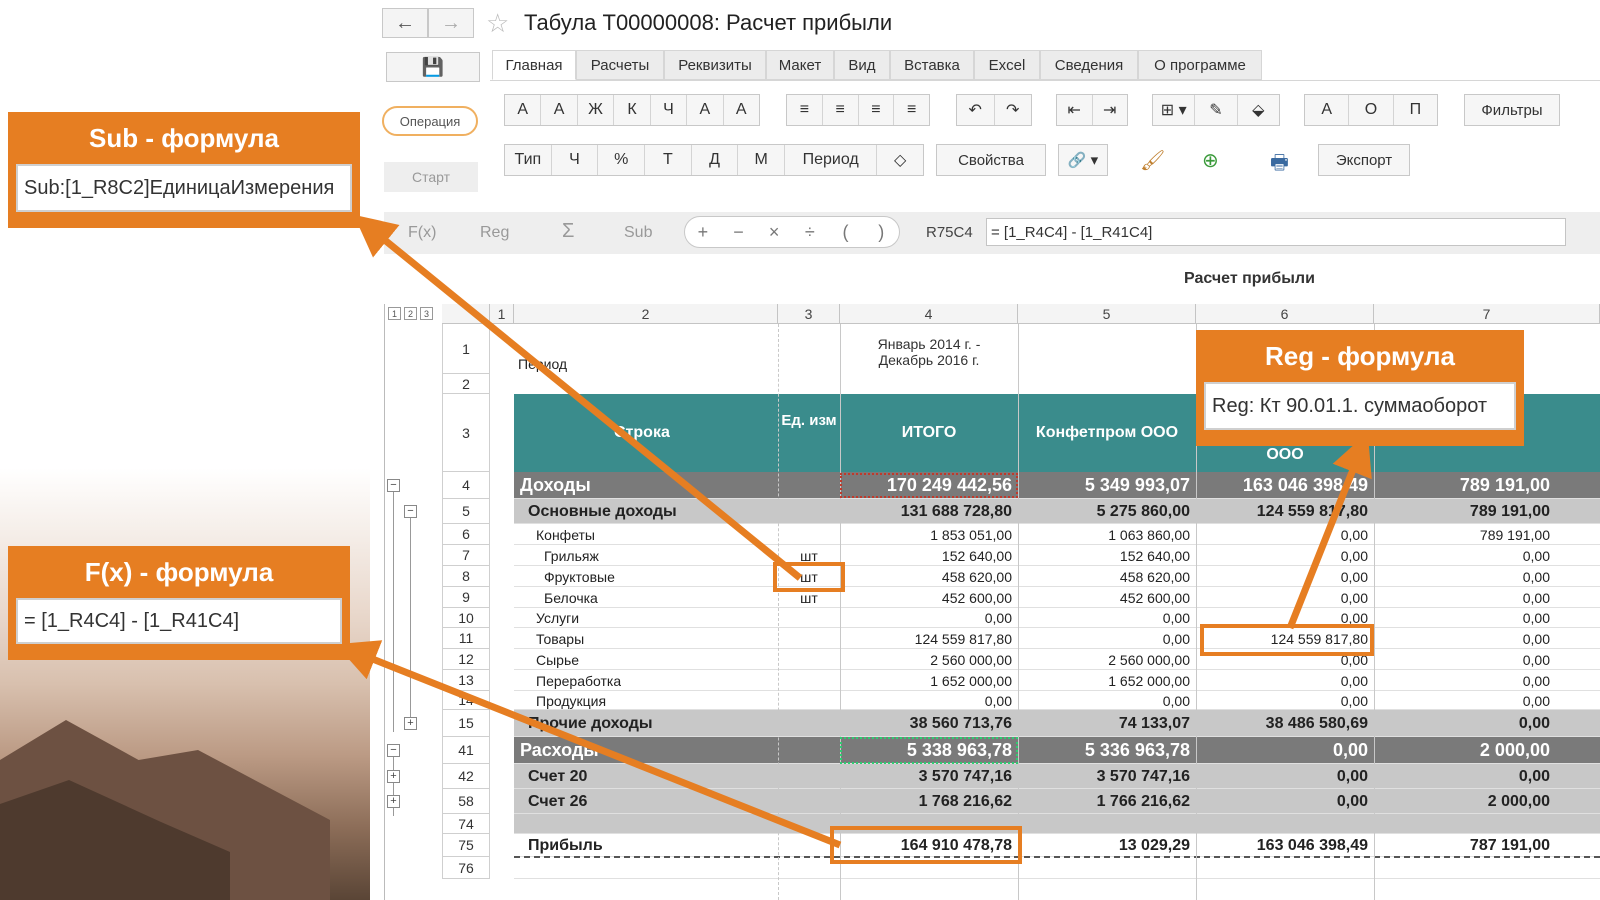 This screenshot has height=900, width=1600. Describe the element at coordinates (179, 621) in the screenshot. I see `callout-fx-value: = [1_R4C4] - [1_R41C4]` at that location.